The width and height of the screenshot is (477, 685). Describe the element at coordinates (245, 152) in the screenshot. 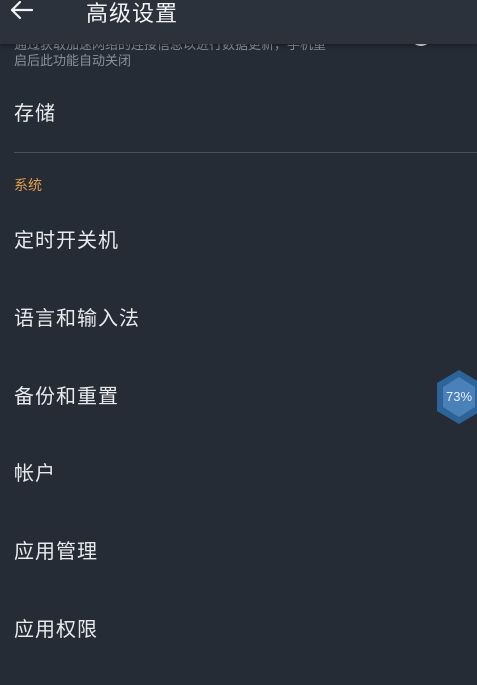

I see `divider` at that location.